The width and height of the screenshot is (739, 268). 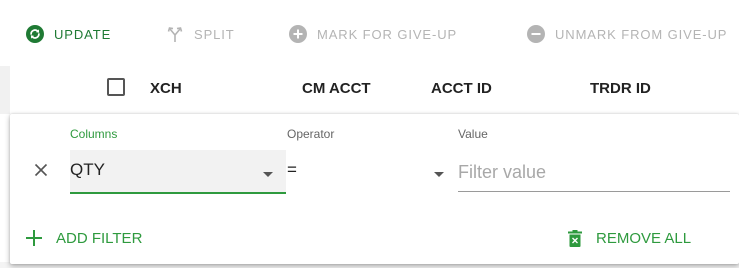 I want to click on close-icon, so click(x=41, y=172).